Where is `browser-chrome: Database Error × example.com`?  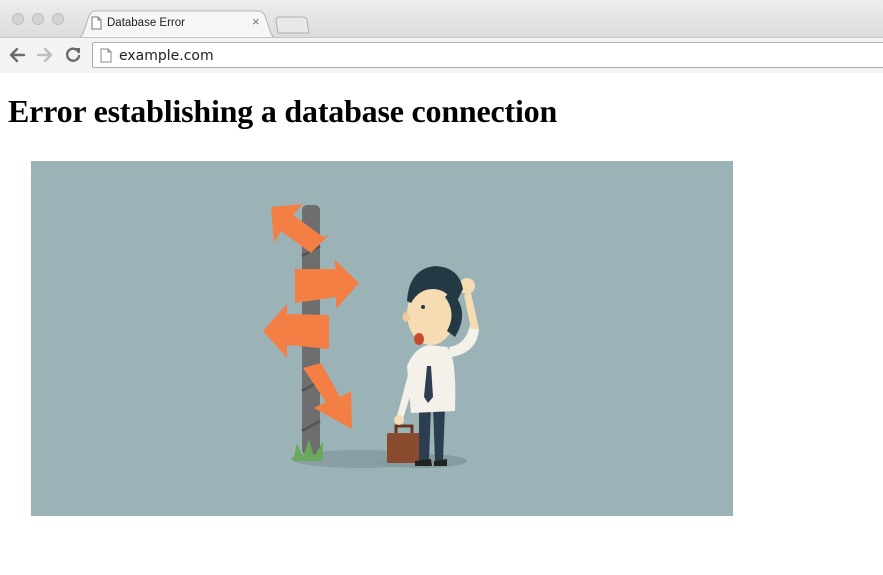 browser-chrome: Database Error × example.com is located at coordinates (441, 36).